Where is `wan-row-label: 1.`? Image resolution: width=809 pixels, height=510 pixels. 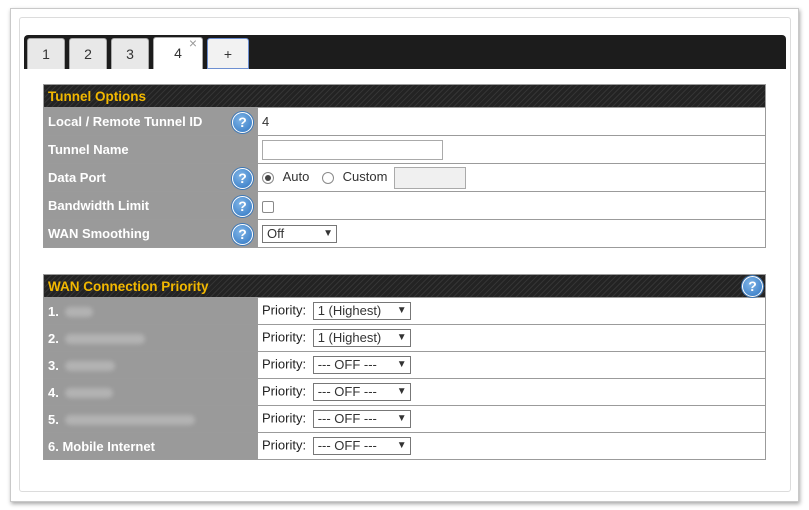 wan-row-label: 1. is located at coordinates (150, 311).